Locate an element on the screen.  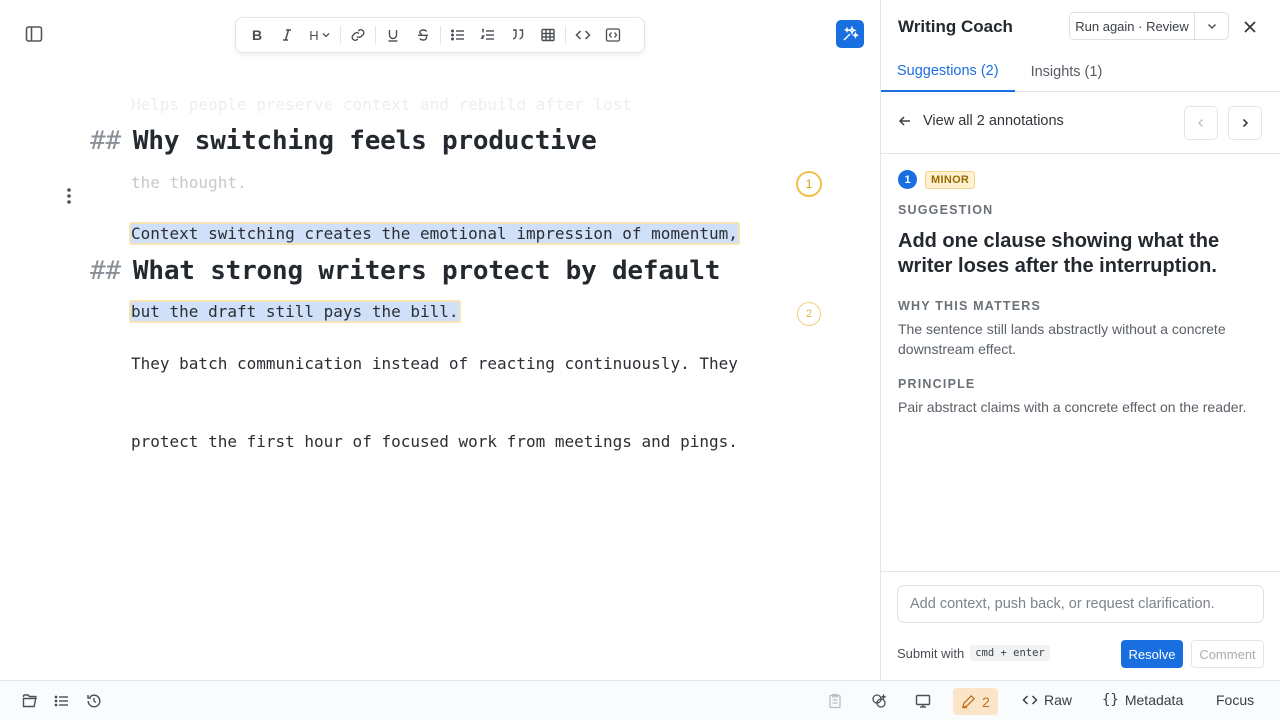
annotations-count-button: 2 is located at coordinates (975, 701).